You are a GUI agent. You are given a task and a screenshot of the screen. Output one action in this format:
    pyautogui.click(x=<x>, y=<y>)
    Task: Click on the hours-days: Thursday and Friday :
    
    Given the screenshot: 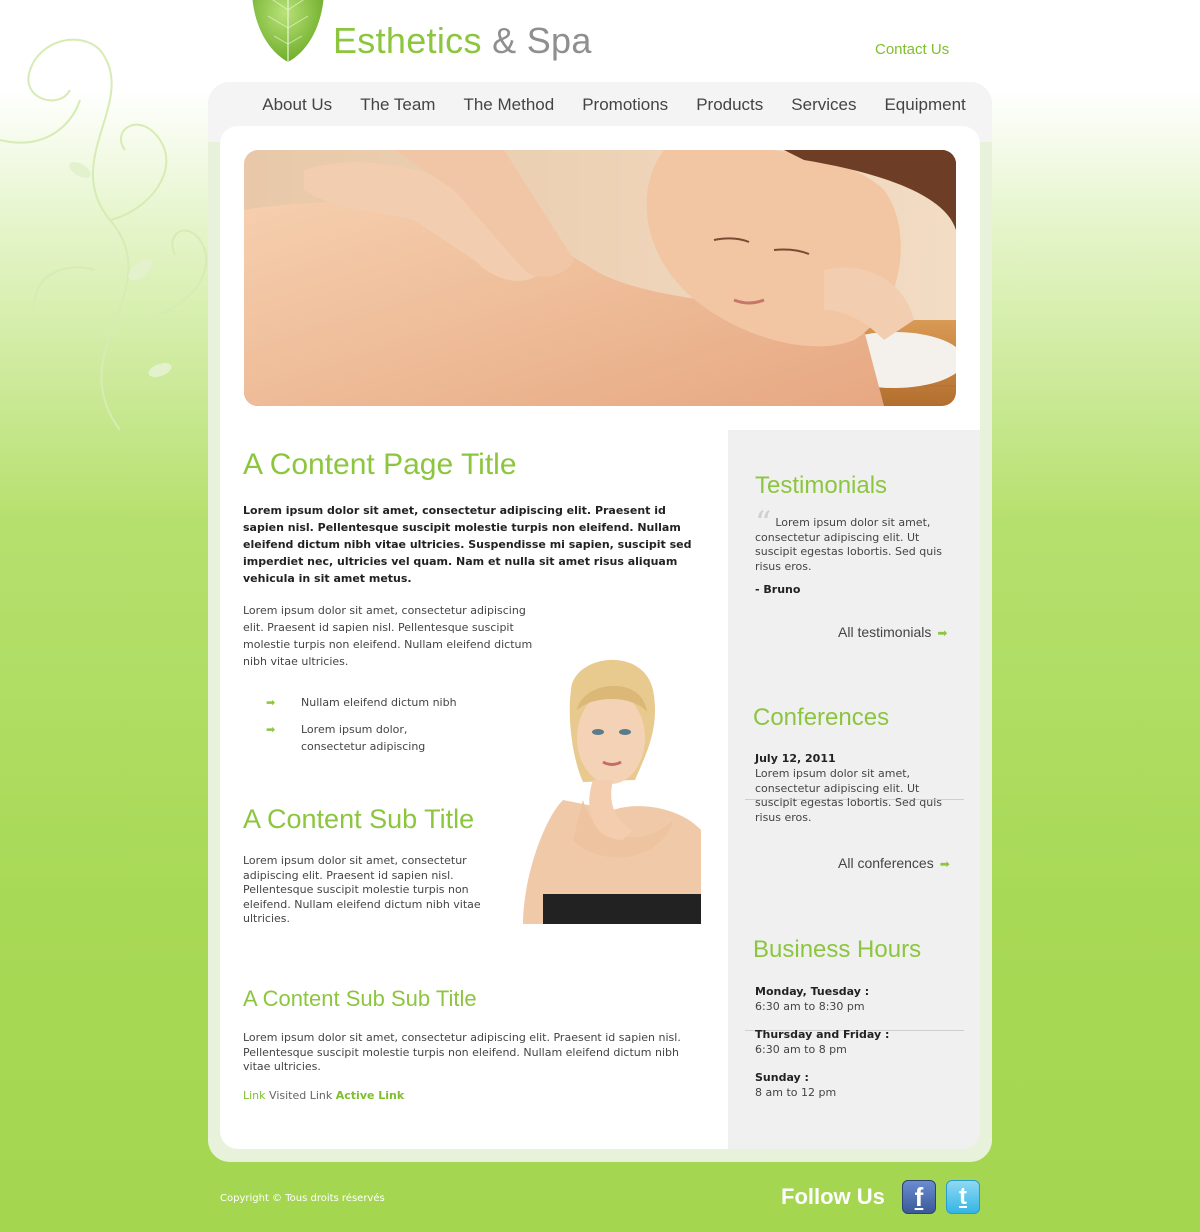 What is the action you would take?
    pyautogui.click(x=822, y=1034)
    